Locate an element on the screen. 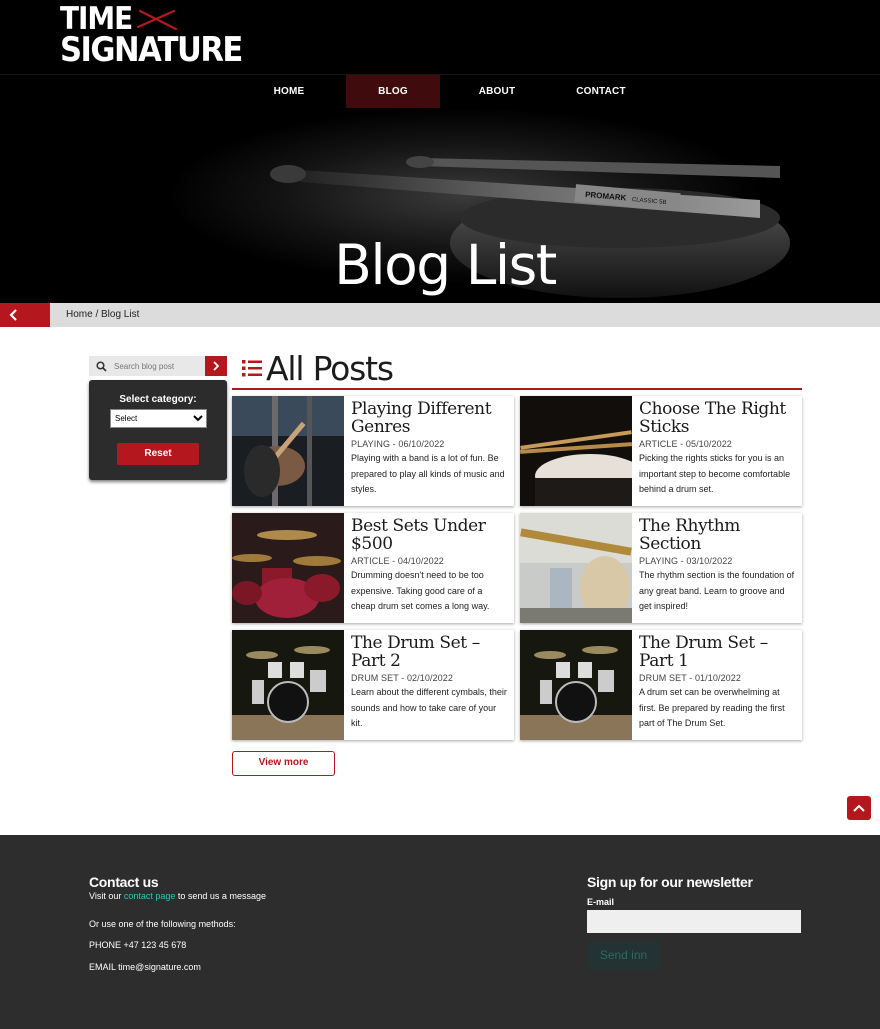  back-button is located at coordinates (25, 315).